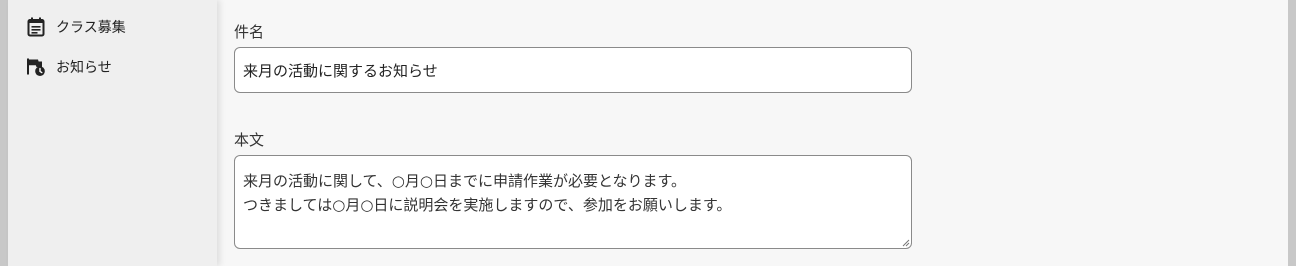 The height and width of the screenshot is (266, 1296). I want to click on subject-label: 件名, so click(249, 32).